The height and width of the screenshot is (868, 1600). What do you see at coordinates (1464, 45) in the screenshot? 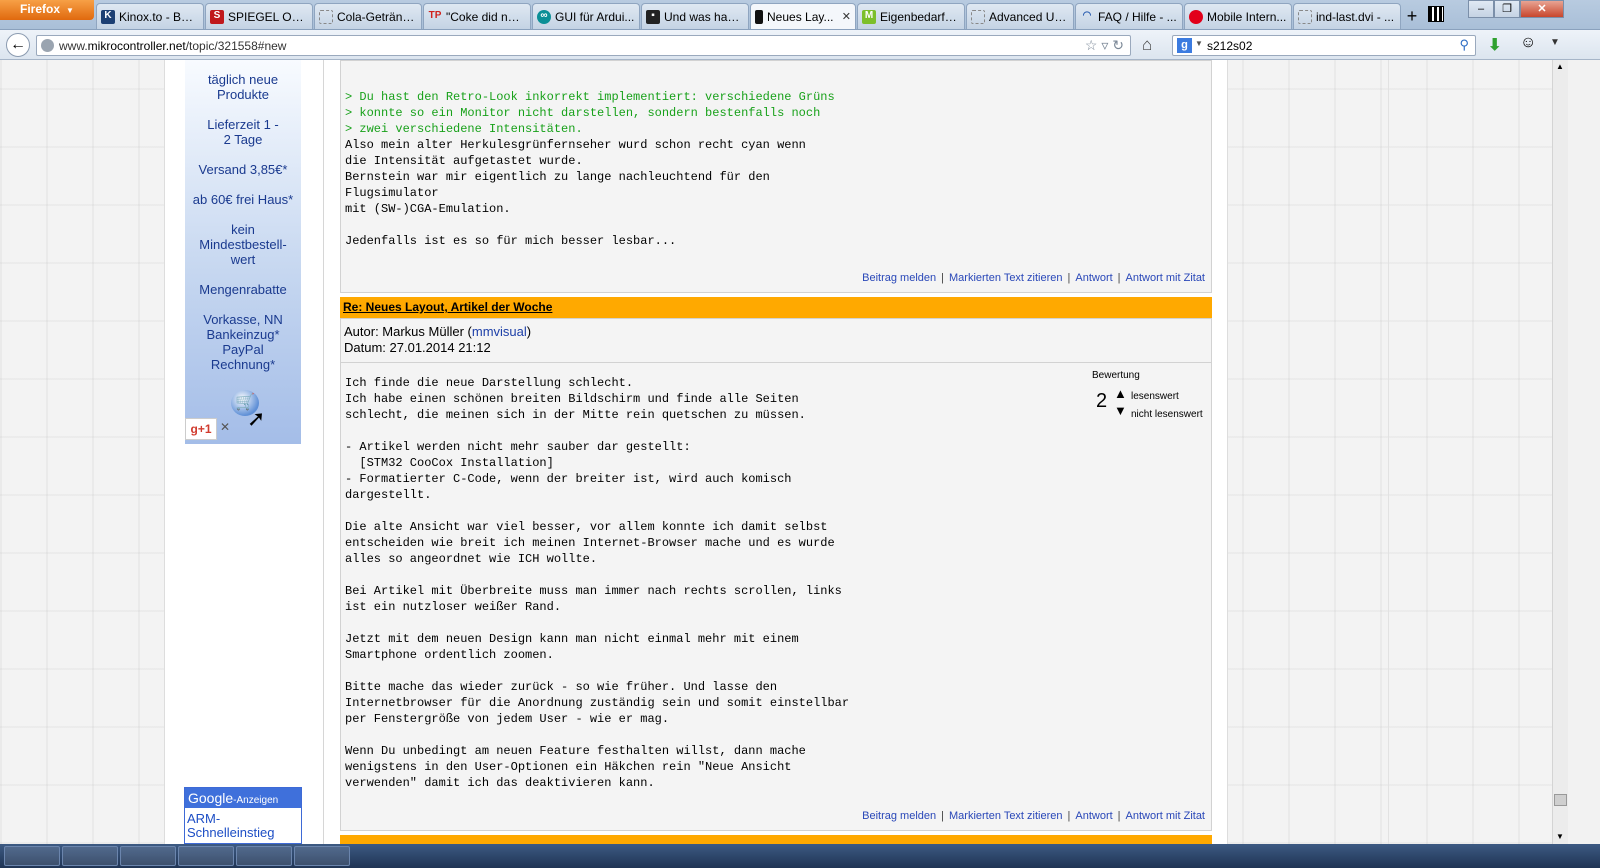
I see `search-icon: ⚲` at bounding box center [1464, 45].